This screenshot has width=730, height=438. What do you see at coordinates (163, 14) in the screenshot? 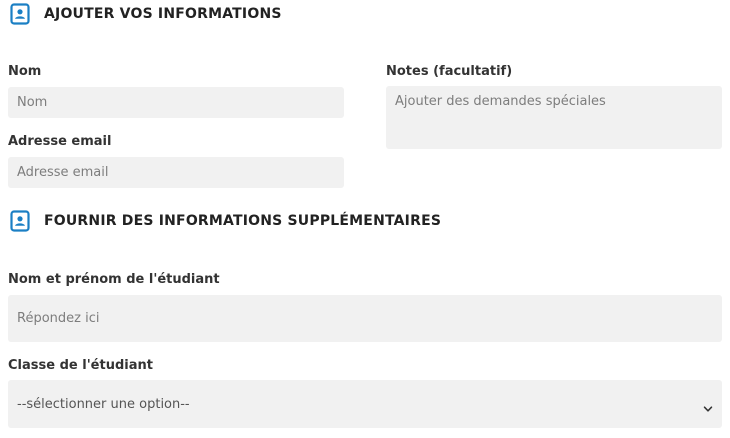
I see `section-title: AJOUTER VOS INFORMATIONS` at bounding box center [163, 14].